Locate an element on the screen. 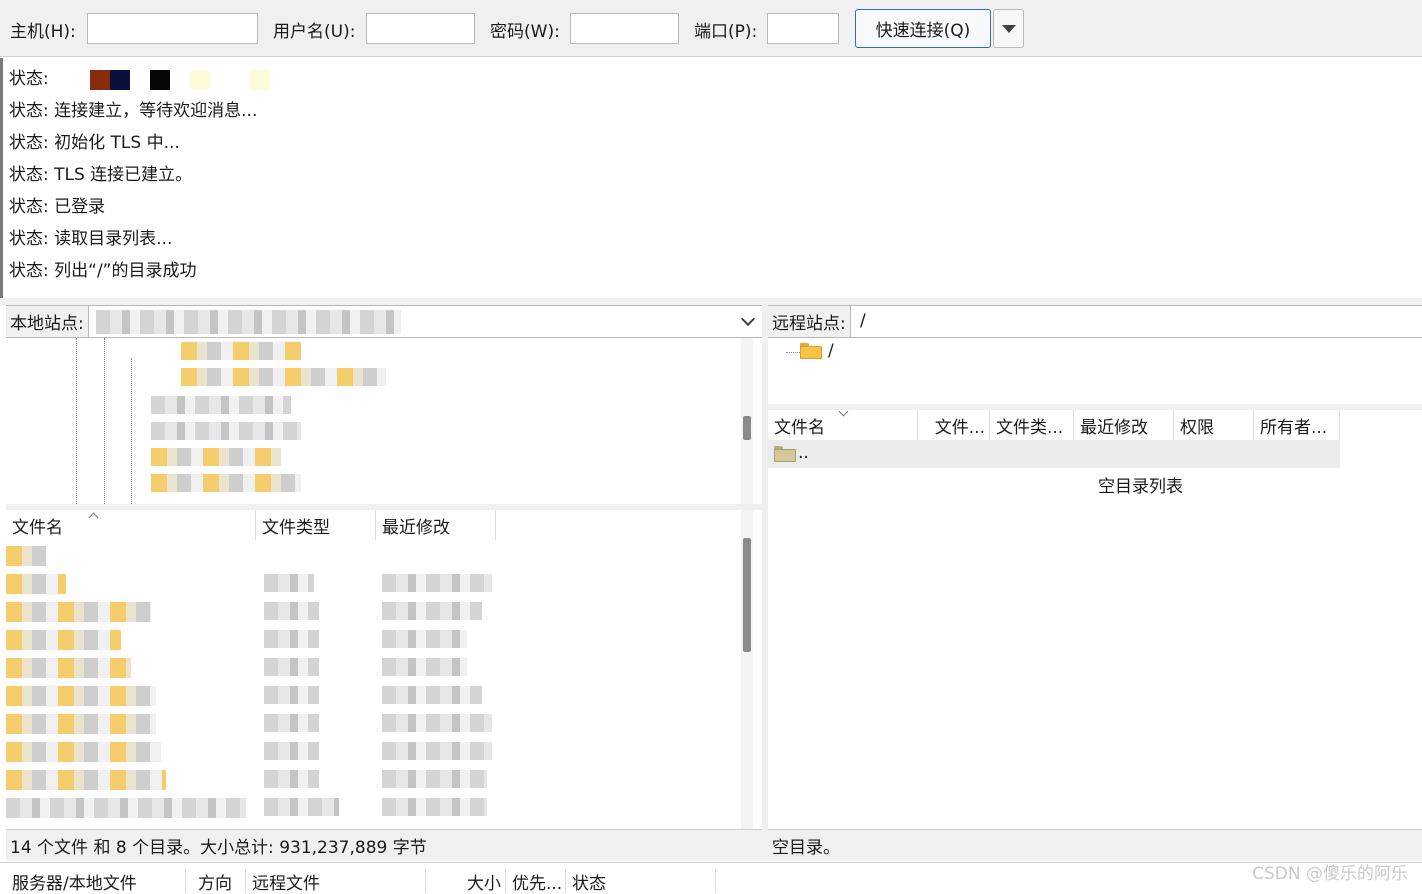 The height and width of the screenshot is (894, 1422). queue-column-status: 状态 is located at coordinates (641, 881).